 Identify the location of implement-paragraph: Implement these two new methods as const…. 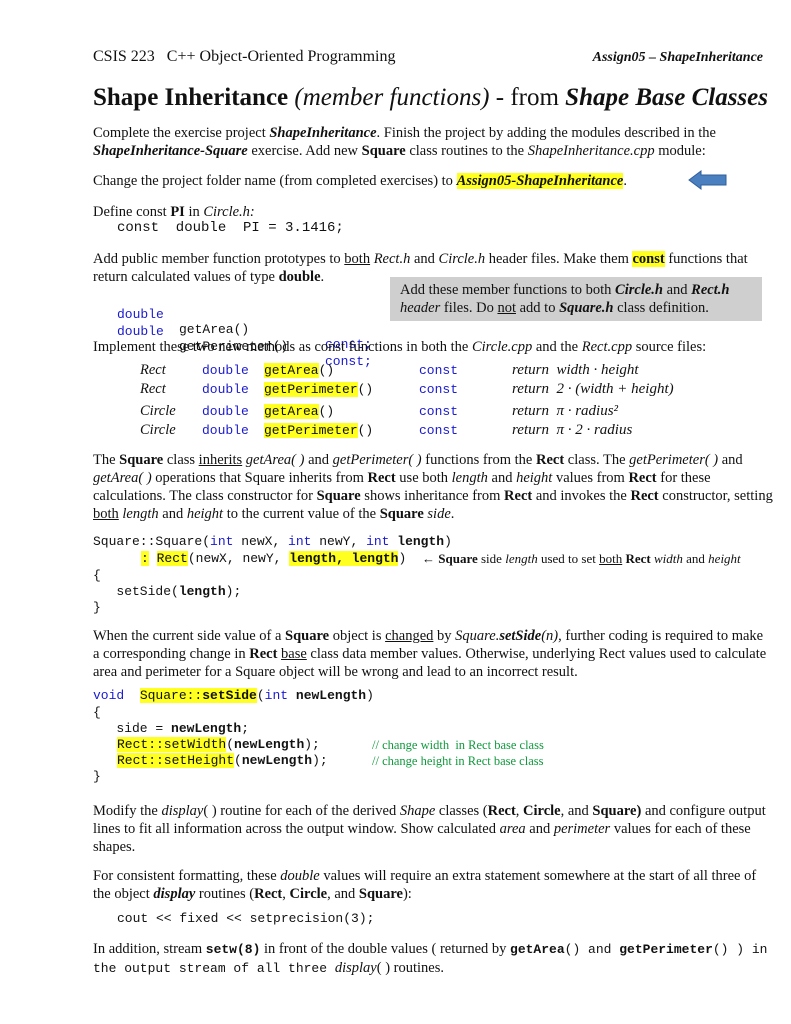
(433, 347).